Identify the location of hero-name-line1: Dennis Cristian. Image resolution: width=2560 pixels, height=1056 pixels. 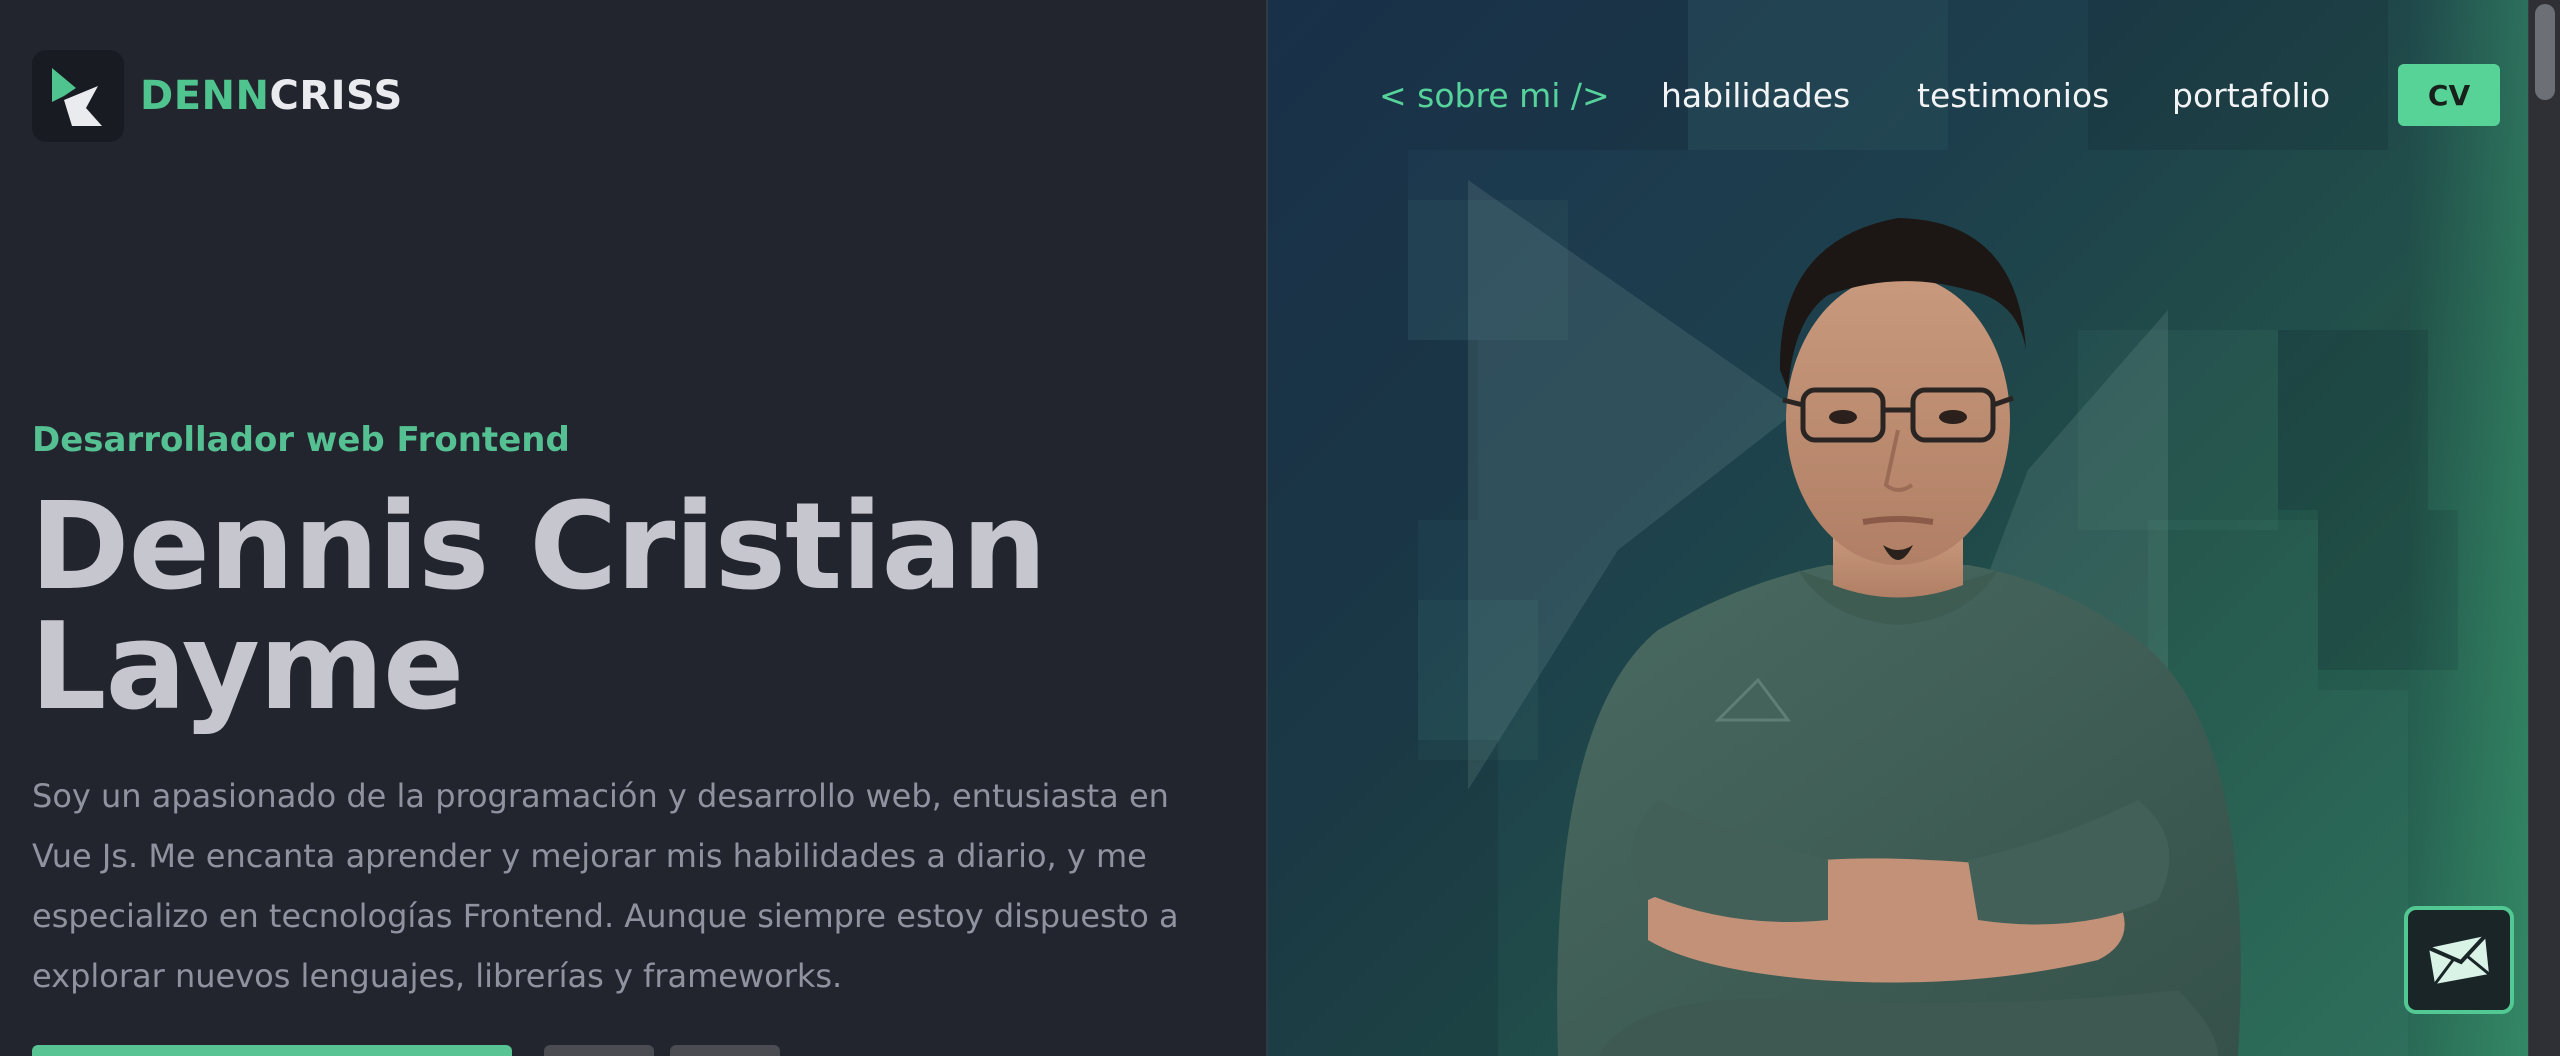
(538, 547).